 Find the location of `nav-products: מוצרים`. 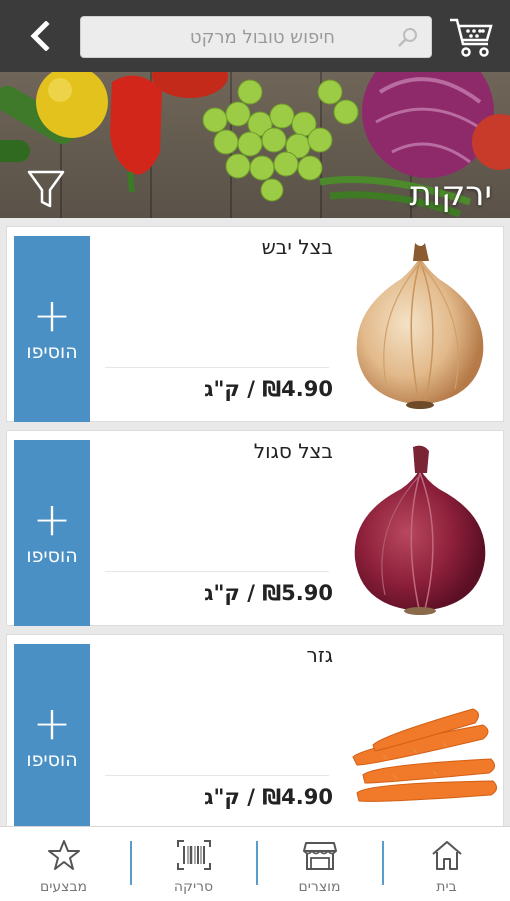

nav-products: מוצרים is located at coordinates (319, 864).